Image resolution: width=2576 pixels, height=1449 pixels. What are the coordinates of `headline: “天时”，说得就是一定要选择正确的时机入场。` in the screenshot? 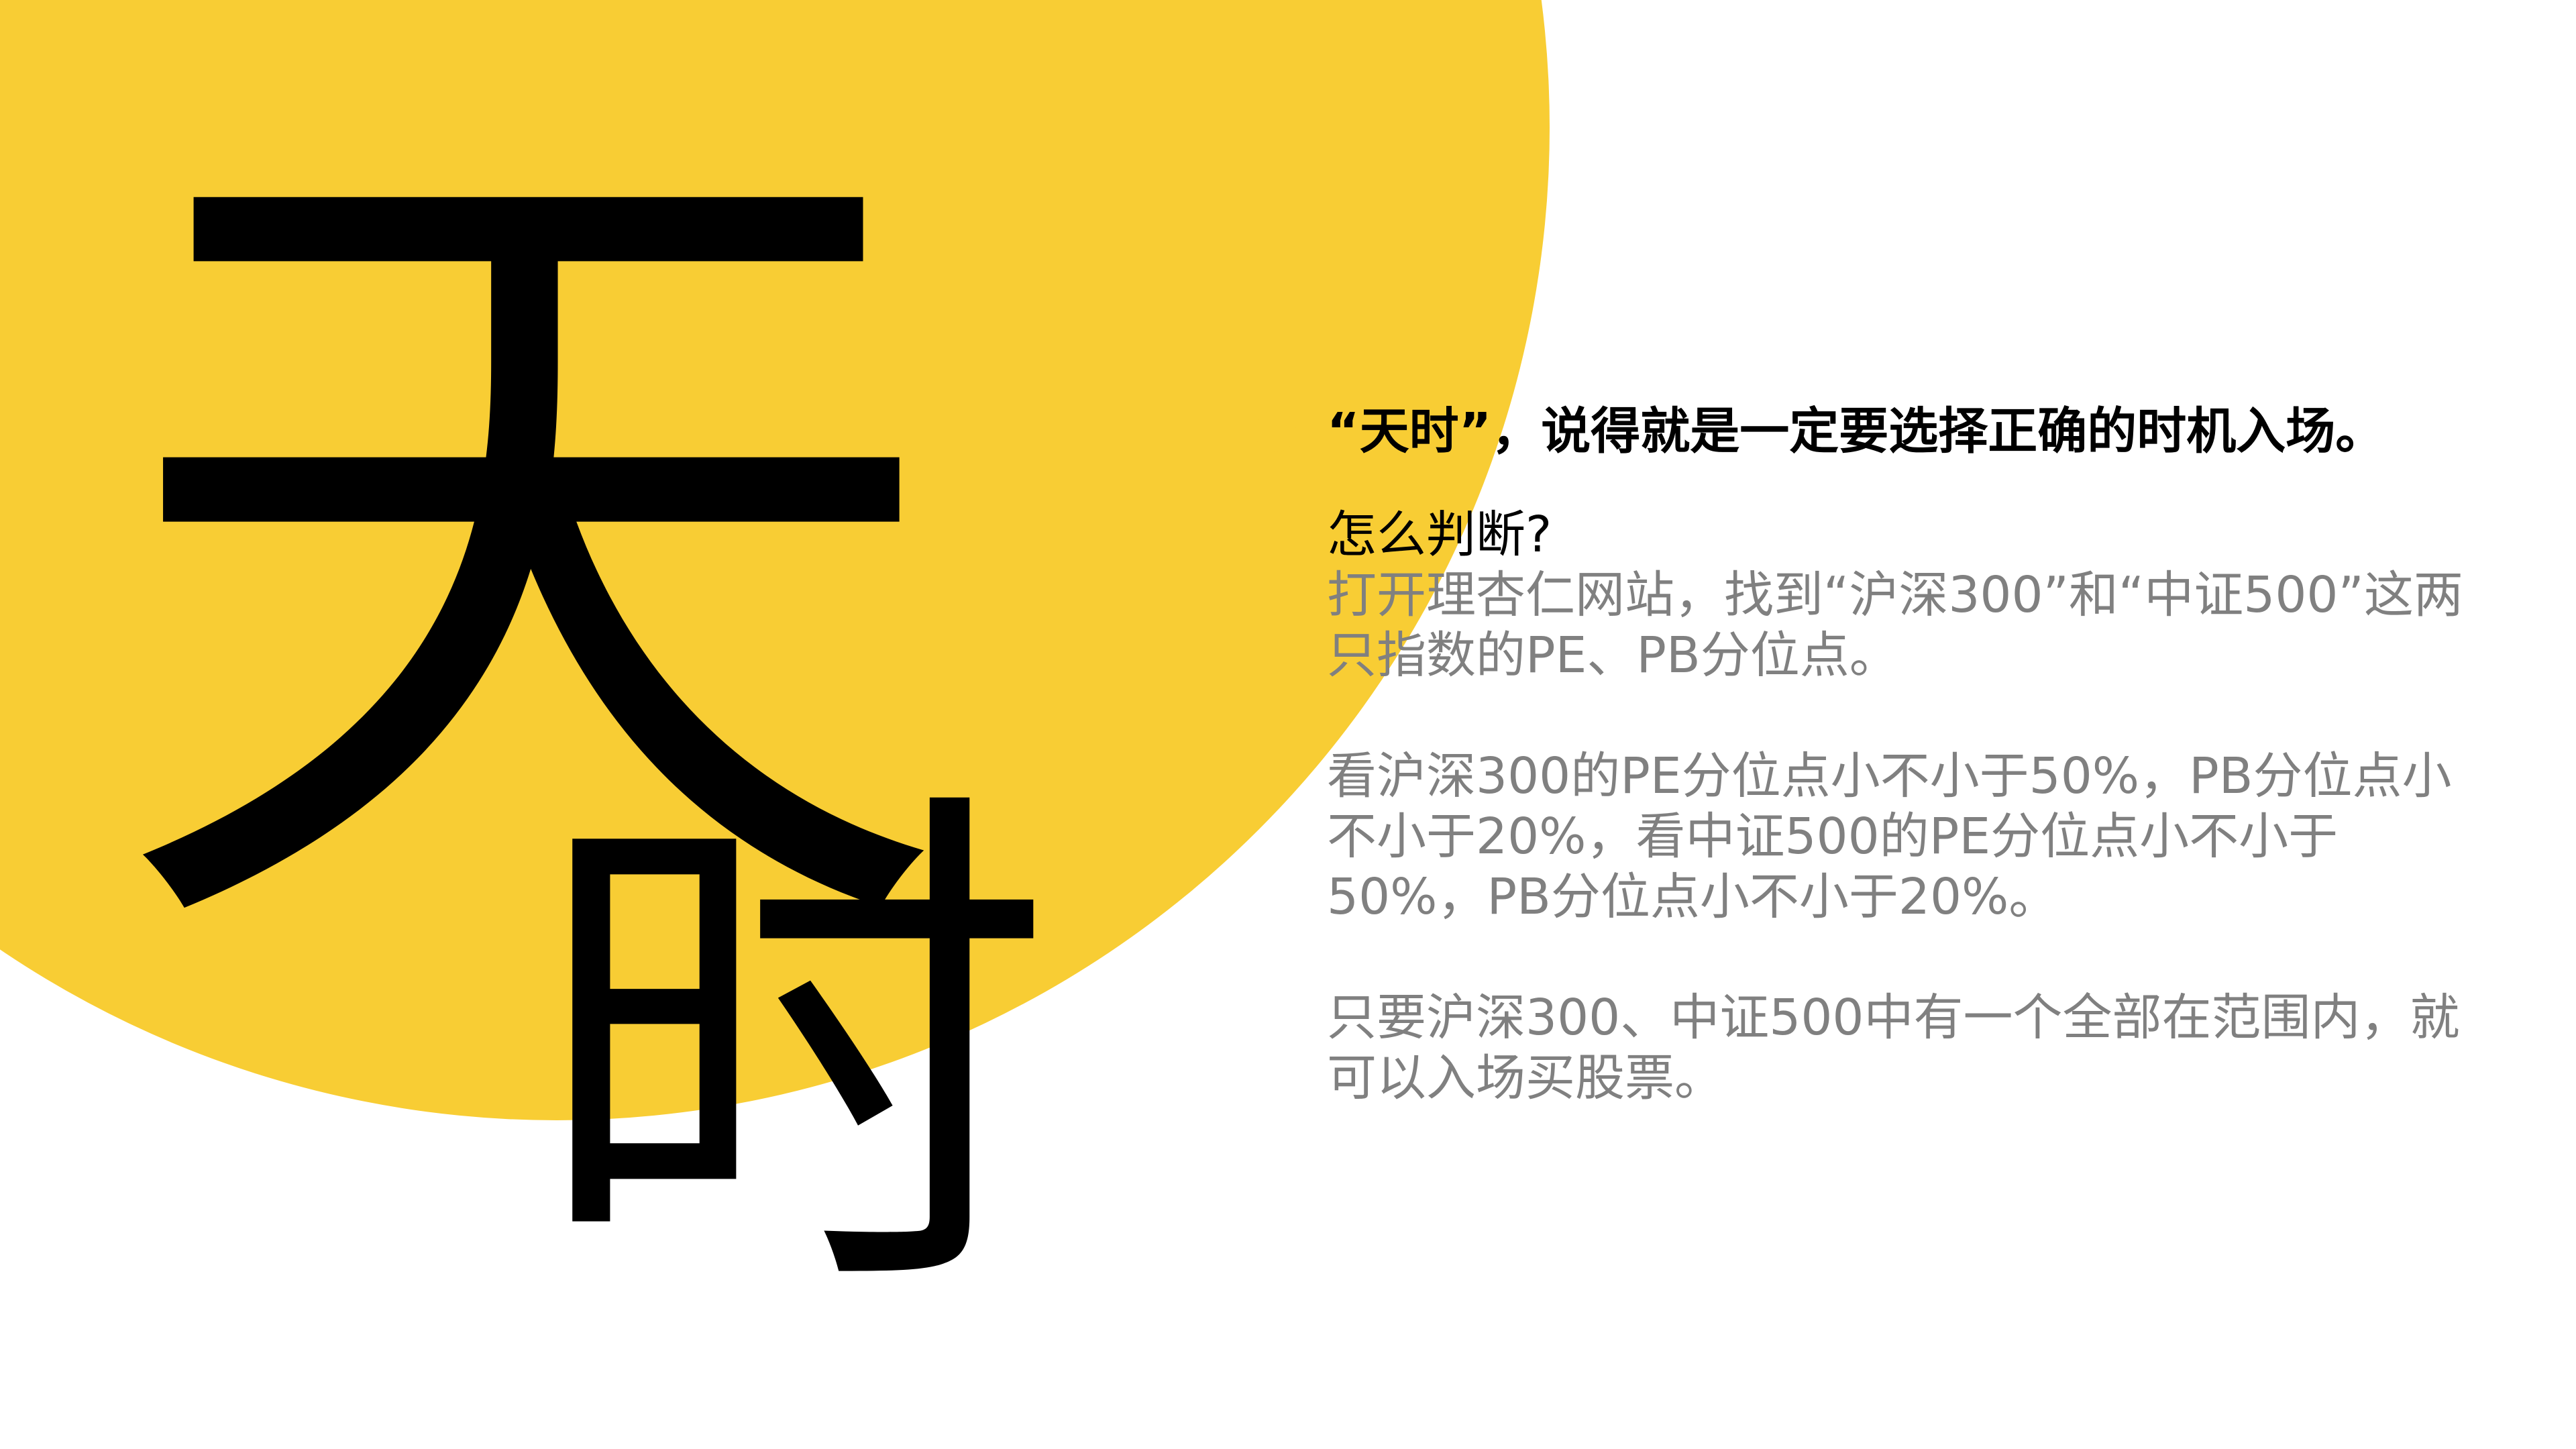 It's located at (1856, 431).